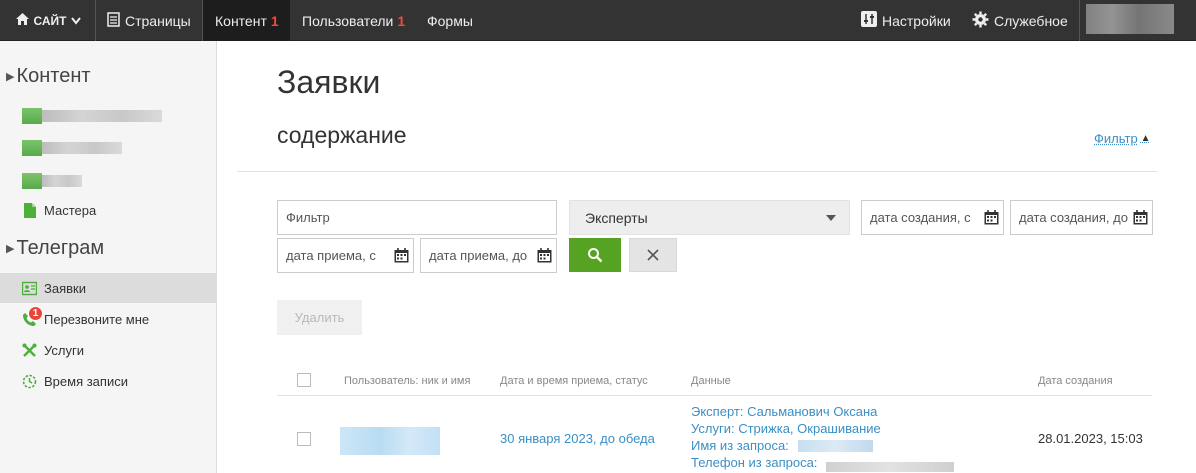 This screenshot has height=473, width=1196. Describe the element at coordinates (869, 20) in the screenshot. I see `sliders-icon` at that location.